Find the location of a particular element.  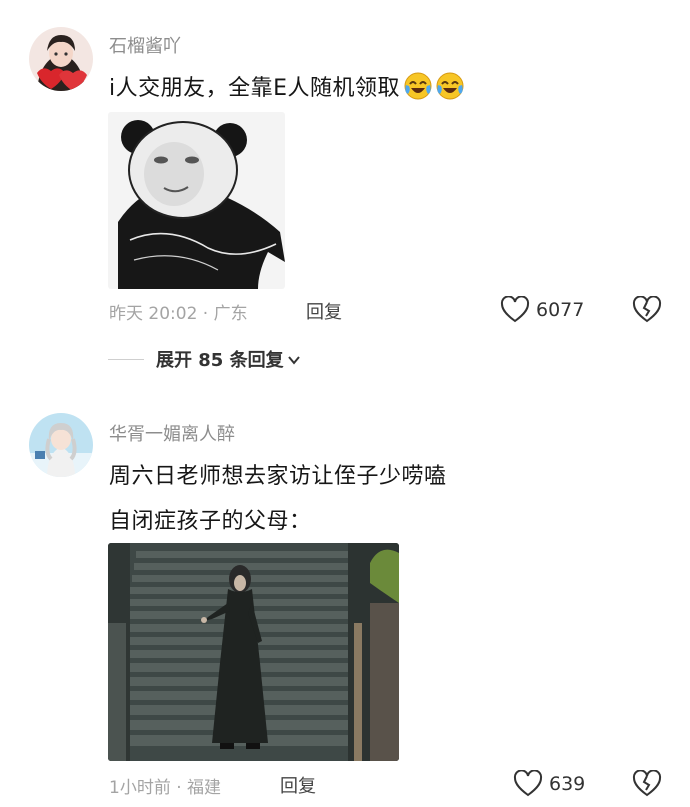

like-count: 6077 is located at coordinates (560, 310).